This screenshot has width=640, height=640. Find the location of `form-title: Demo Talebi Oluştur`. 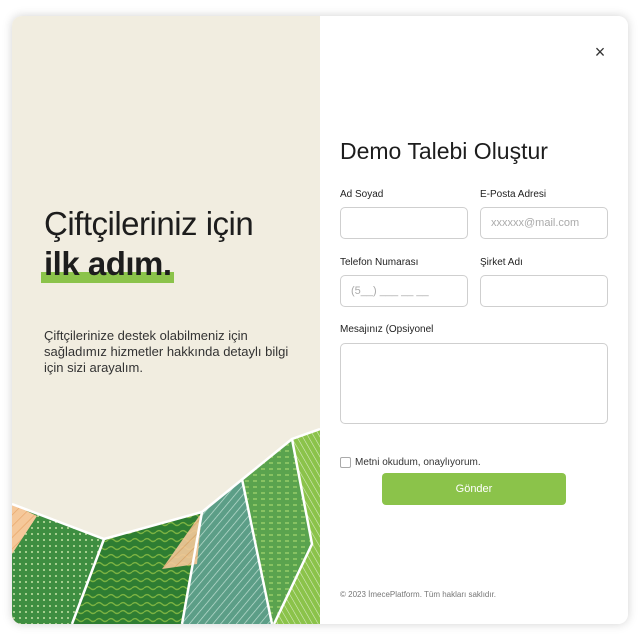

form-title: Demo Talebi Oluştur is located at coordinates (444, 151).